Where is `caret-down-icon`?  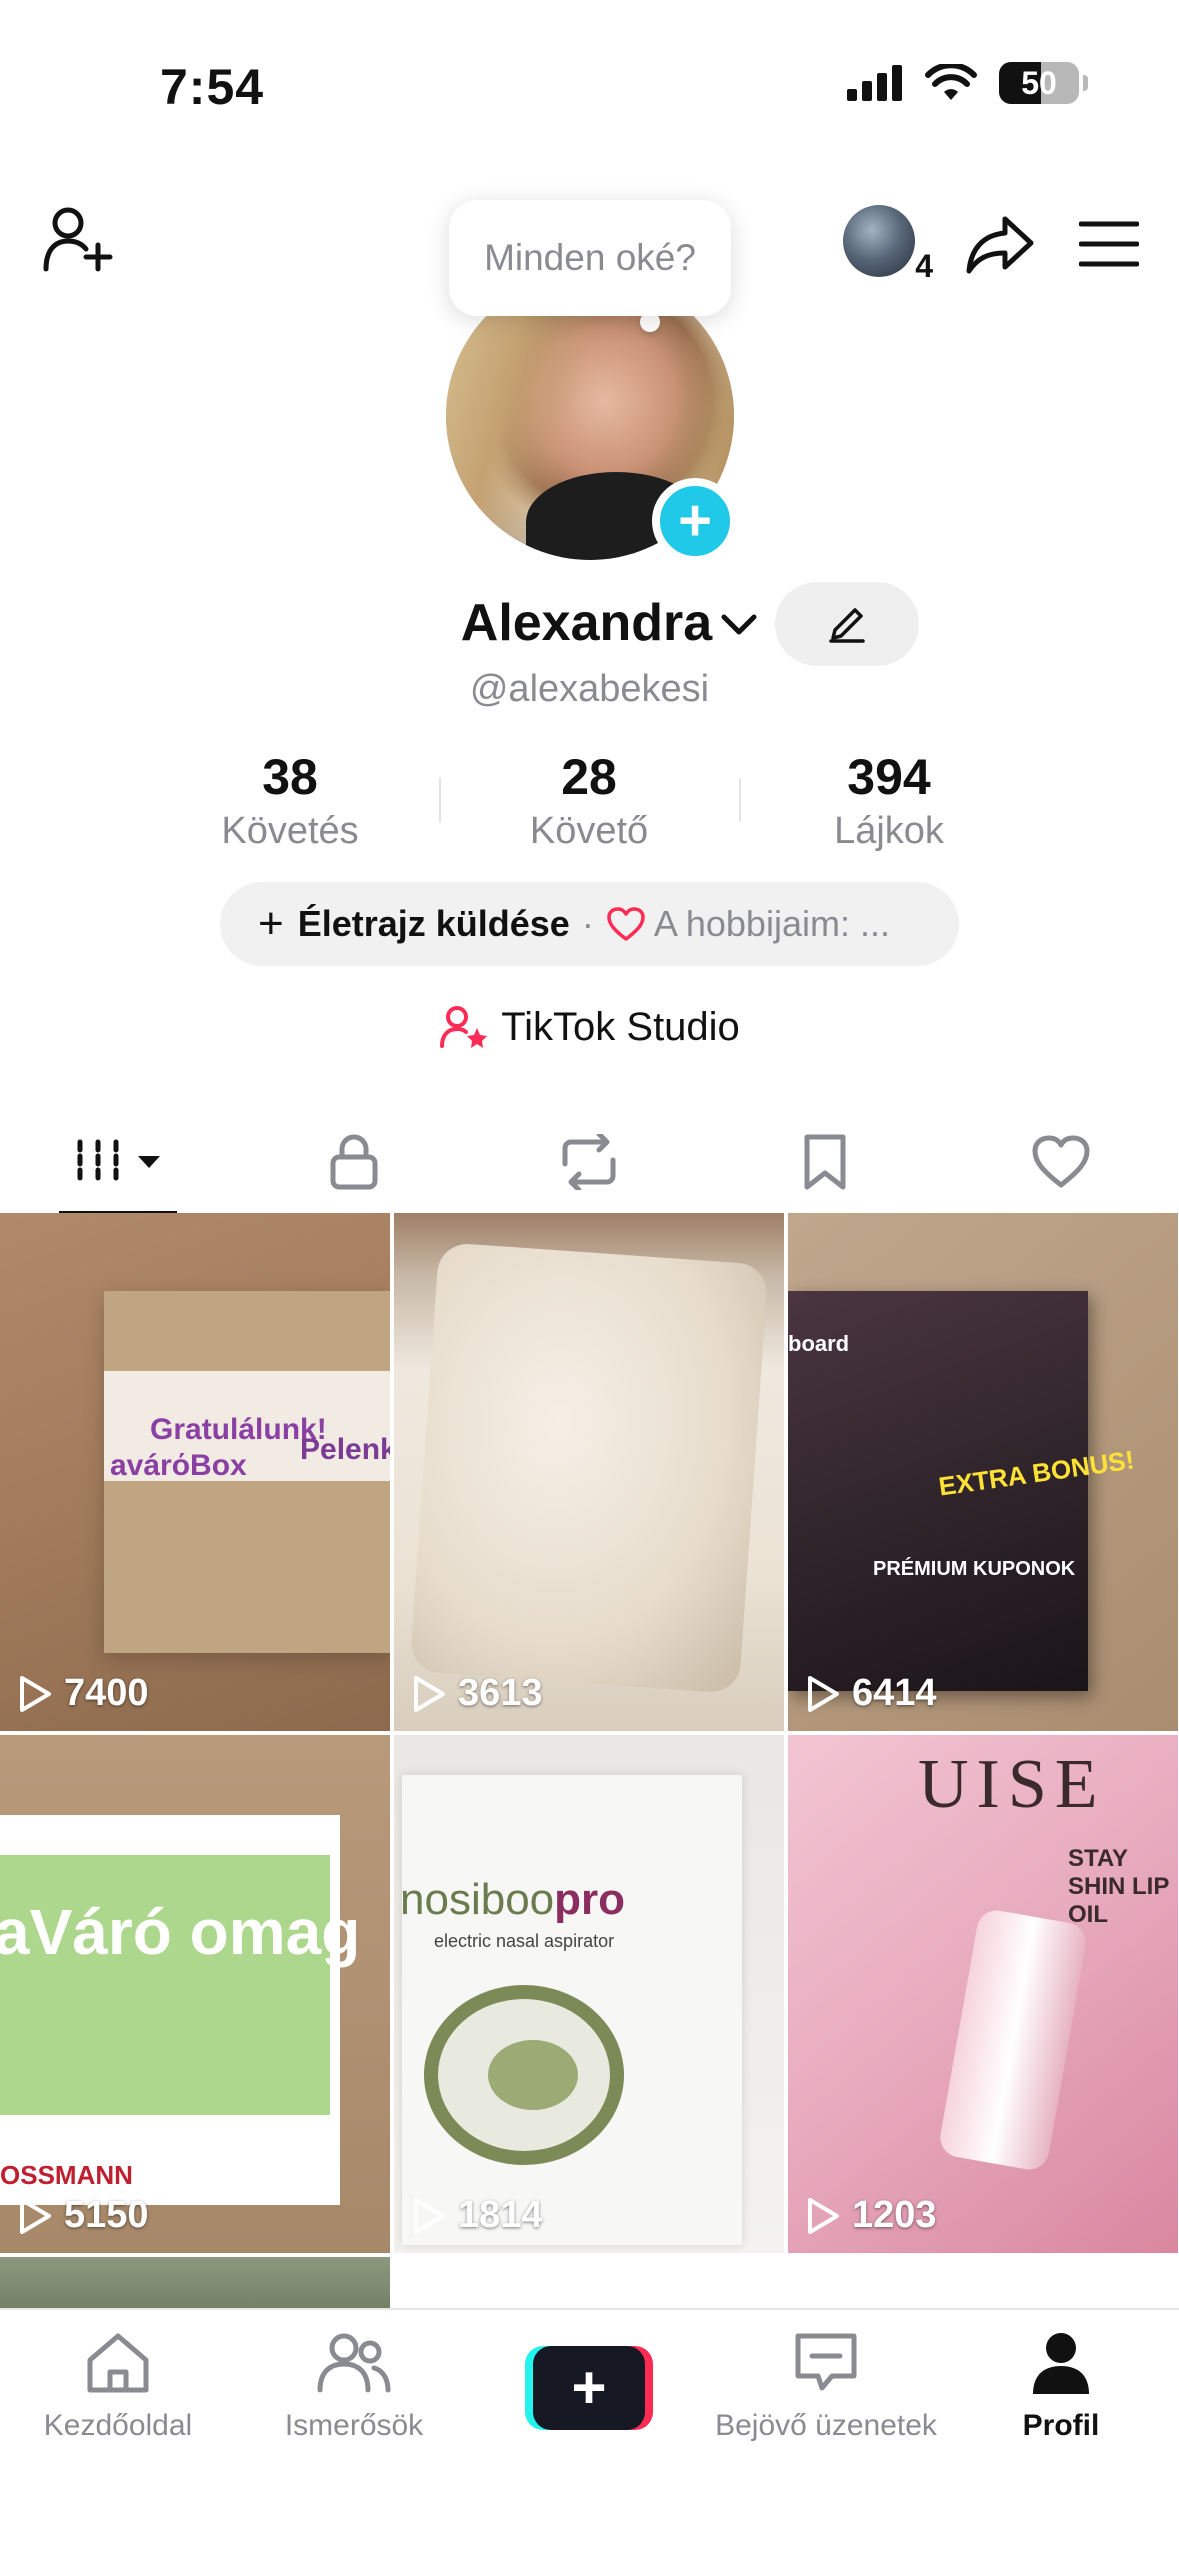 caret-down-icon is located at coordinates (148, 1162).